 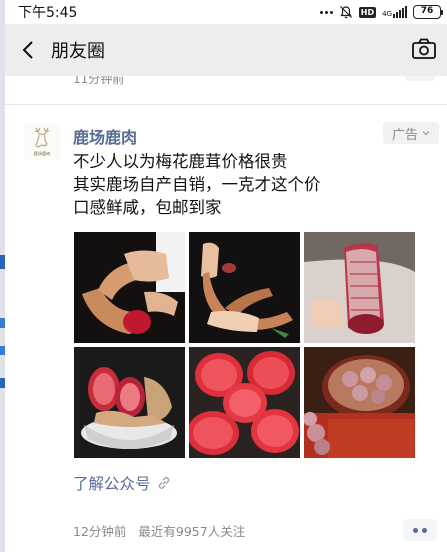 What do you see at coordinates (226, 104) in the screenshot?
I see `post-divider` at bounding box center [226, 104].